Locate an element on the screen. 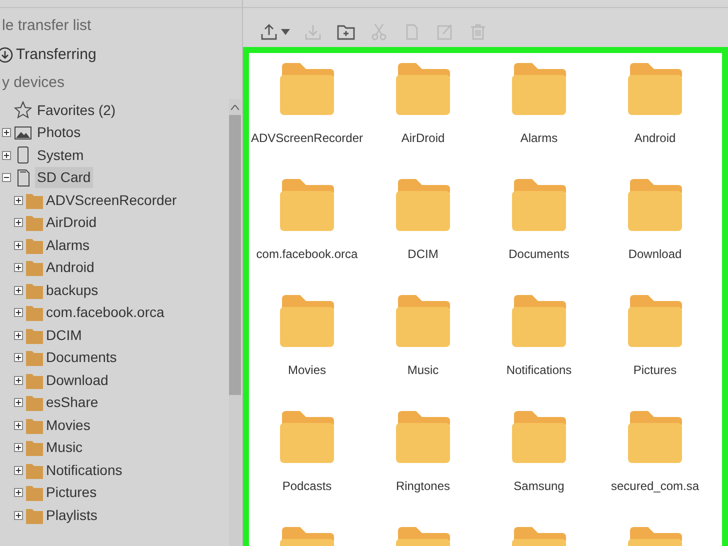 This screenshot has height=546, width=728. folder-label: Samsung is located at coordinates (539, 486).